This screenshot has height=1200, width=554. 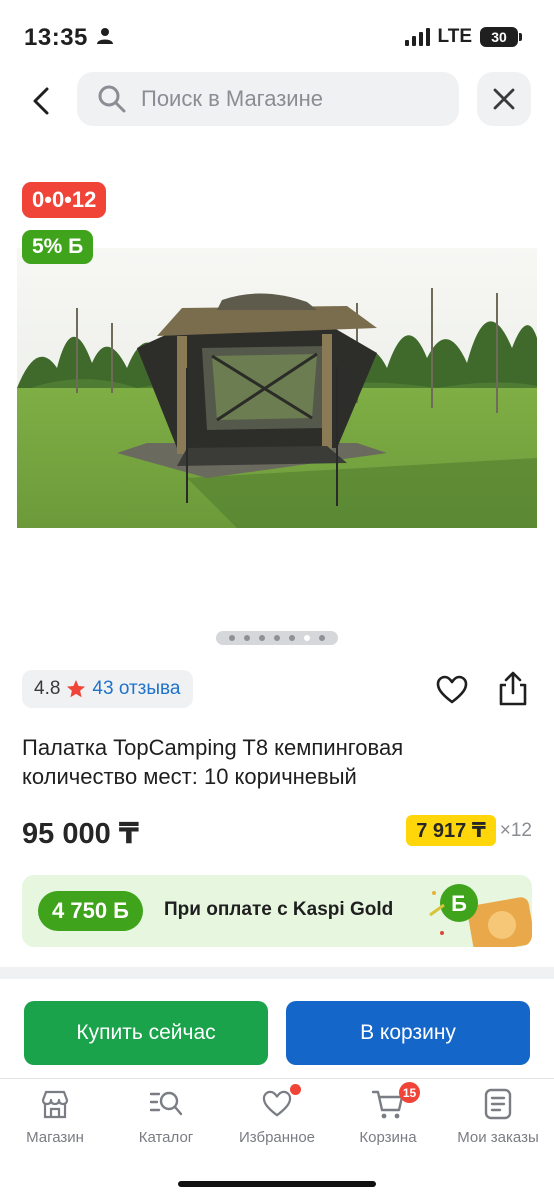 I want to click on rating-pill: 4.8 43 отзыва, so click(x=107, y=689).